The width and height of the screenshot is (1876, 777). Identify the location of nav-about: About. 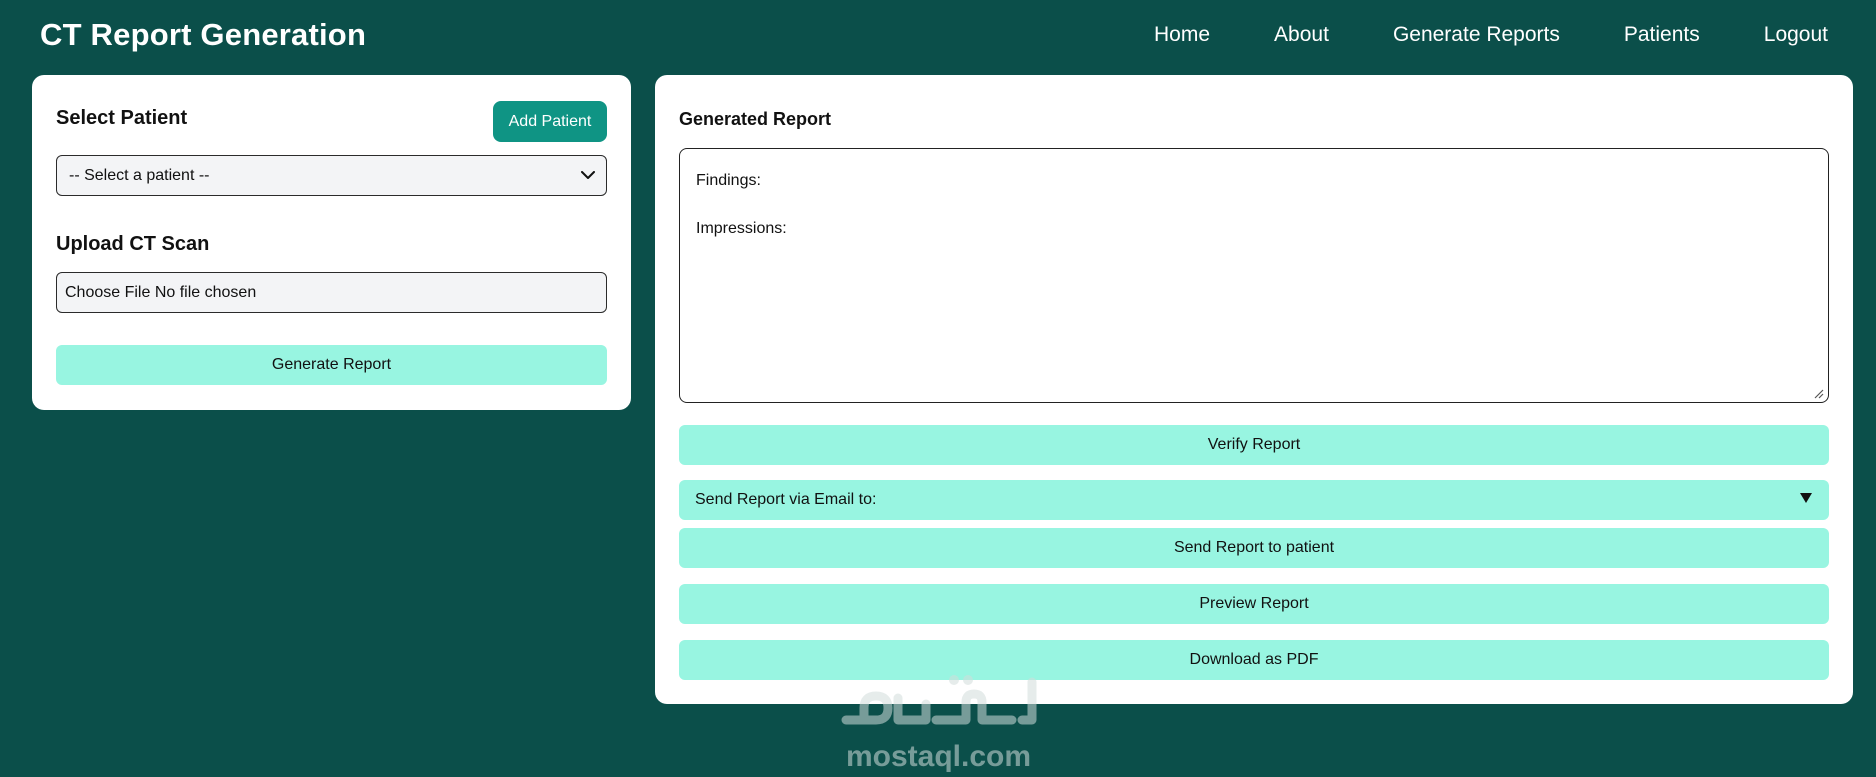
(1301, 35).